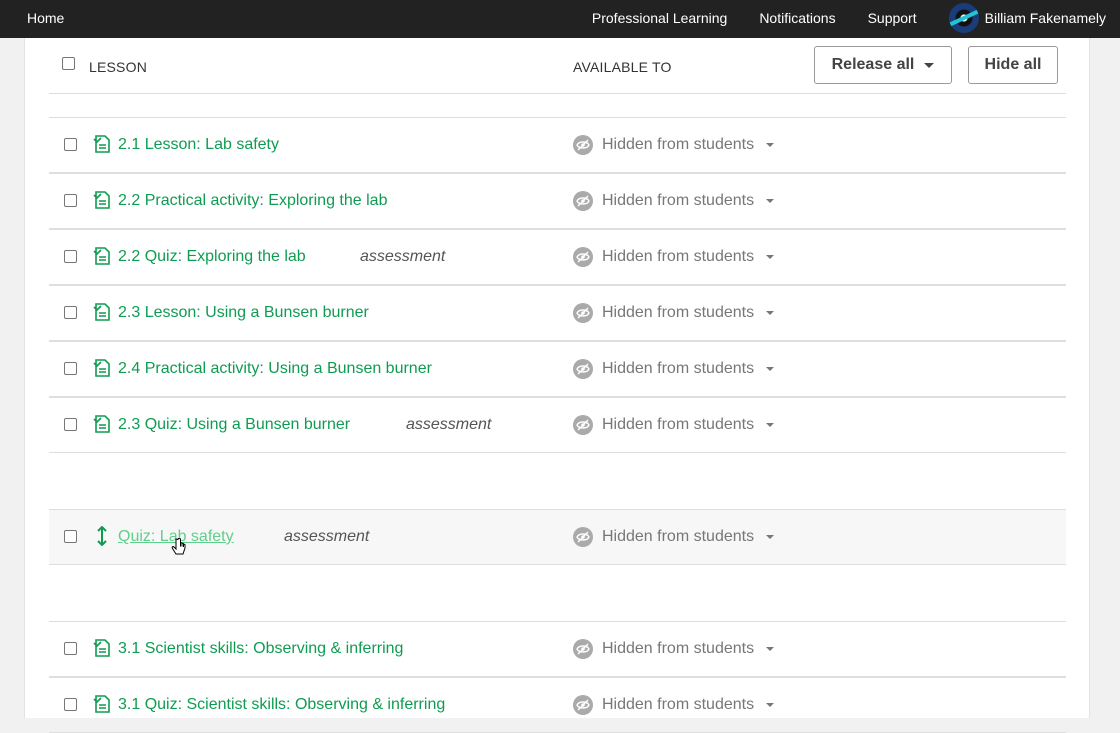  I want to click on hide-all-button: Hide all, so click(1013, 65).